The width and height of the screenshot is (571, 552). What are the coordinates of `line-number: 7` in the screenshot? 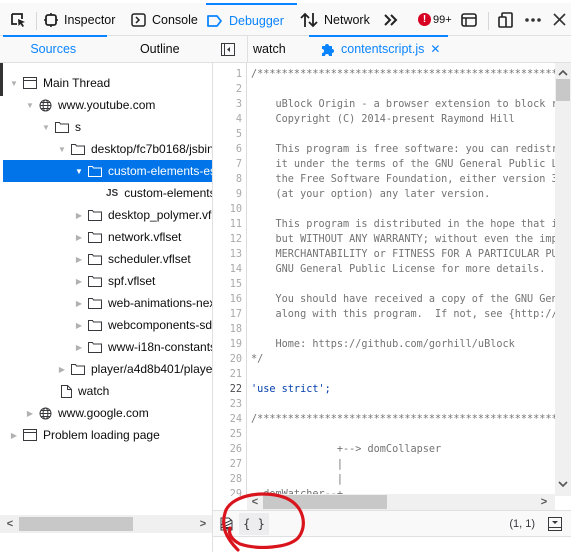 It's located at (227, 164).